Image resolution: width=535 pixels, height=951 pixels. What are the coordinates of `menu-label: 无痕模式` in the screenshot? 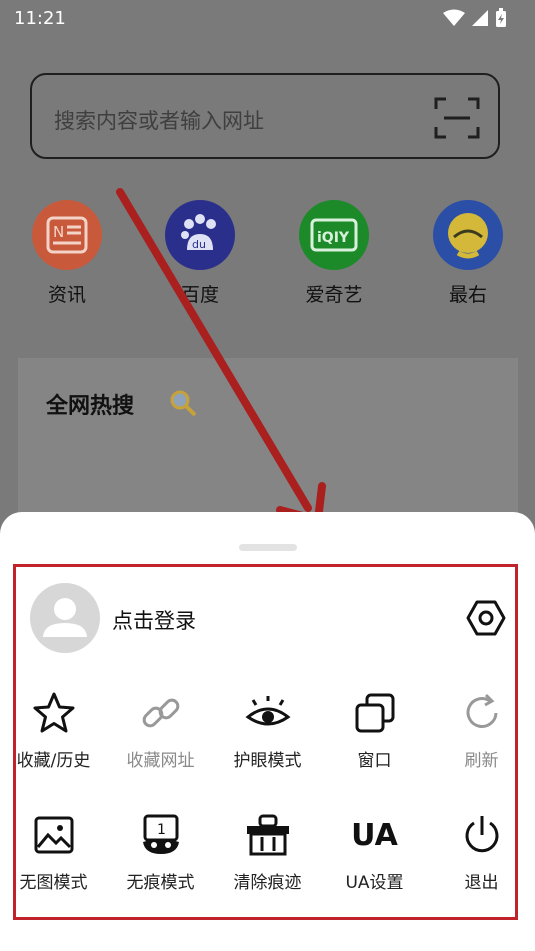 It's located at (160, 883).